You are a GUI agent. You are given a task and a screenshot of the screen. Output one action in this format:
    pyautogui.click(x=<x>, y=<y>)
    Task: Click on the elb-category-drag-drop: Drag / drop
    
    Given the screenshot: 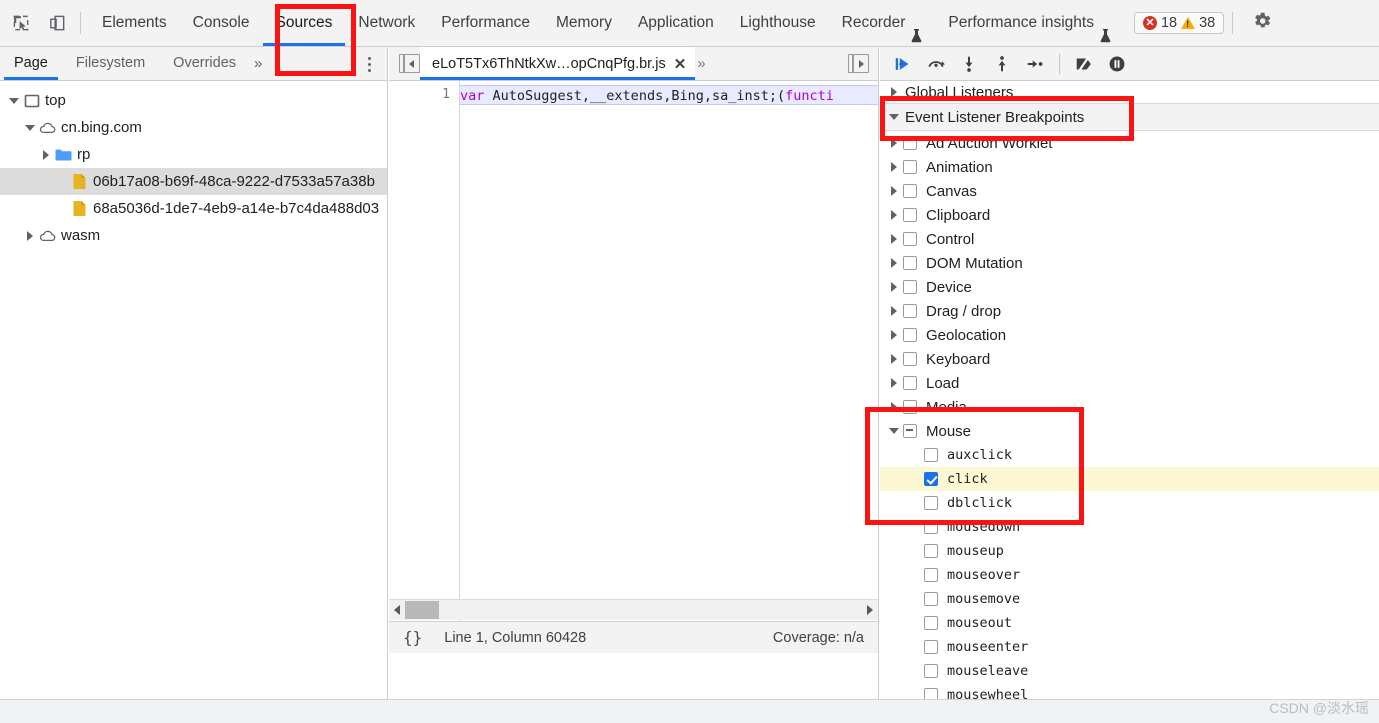 What is the action you would take?
    pyautogui.click(x=1129, y=311)
    